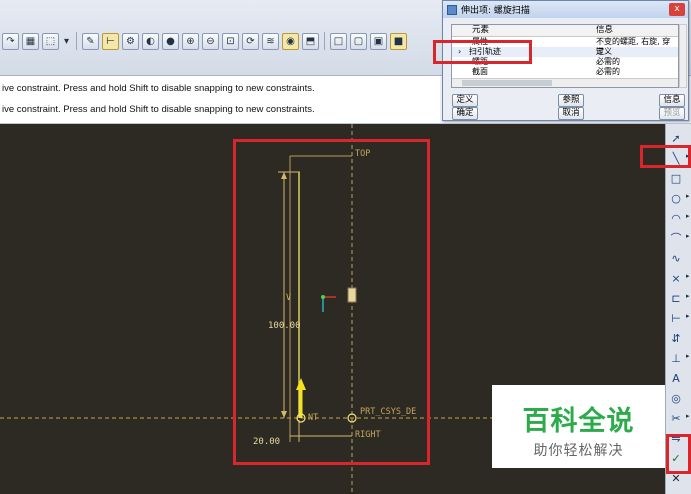  Describe the element at coordinates (388, 412) in the screenshot. I see `csys-label: PRT_CSYS_DE` at that location.